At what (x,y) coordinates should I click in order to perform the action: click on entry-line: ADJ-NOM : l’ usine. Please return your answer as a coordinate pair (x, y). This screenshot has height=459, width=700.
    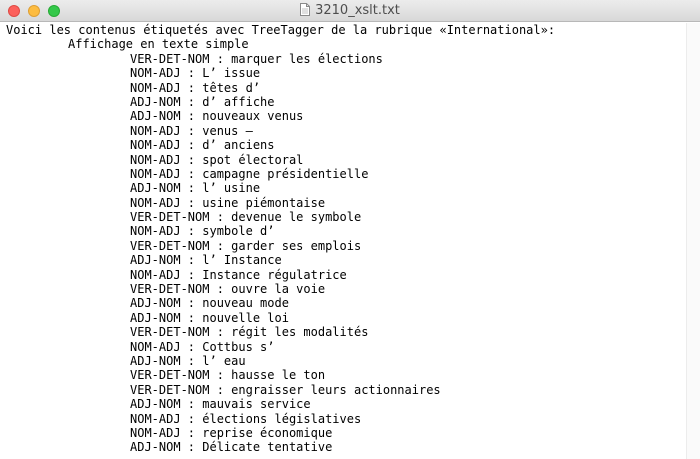
    Looking at the image, I should click on (195, 188).